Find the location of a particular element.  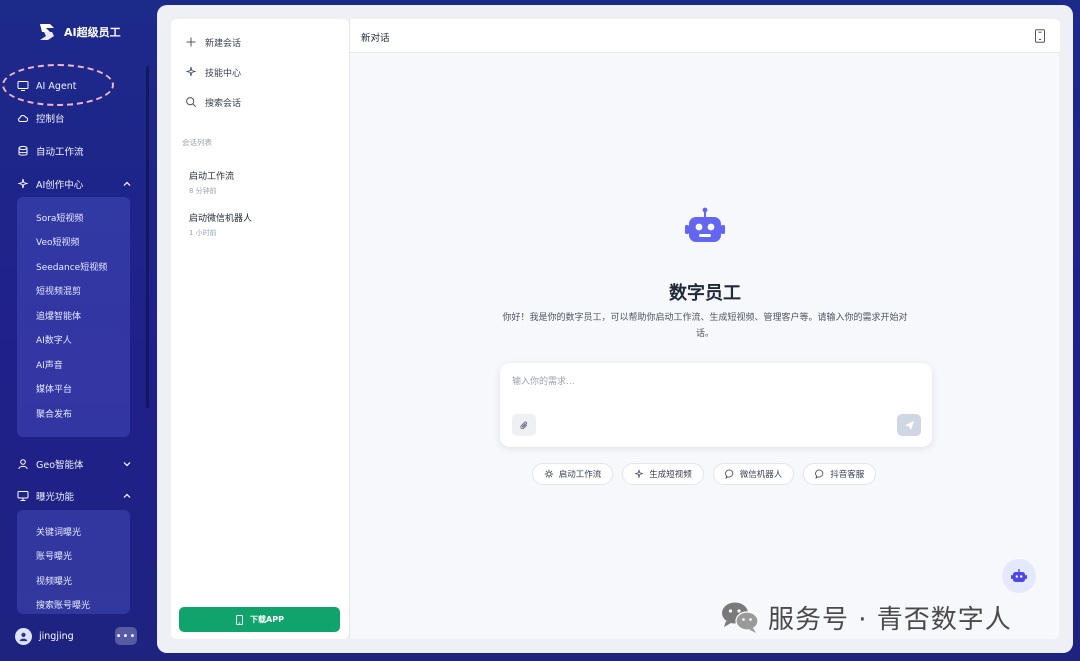

send-icon is located at coordinates (909, 425).